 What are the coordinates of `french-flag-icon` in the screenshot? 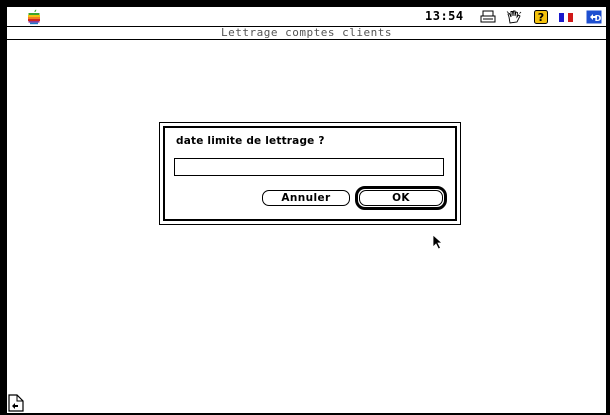 It's located at (566, 17).